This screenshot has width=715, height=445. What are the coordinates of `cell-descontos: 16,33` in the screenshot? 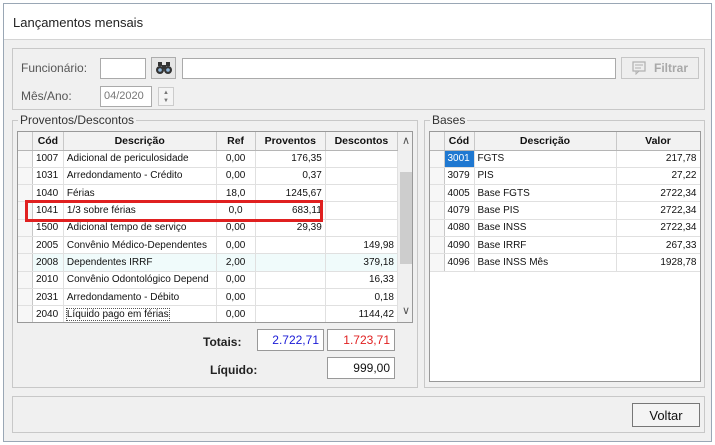 It's located at (362, 280).